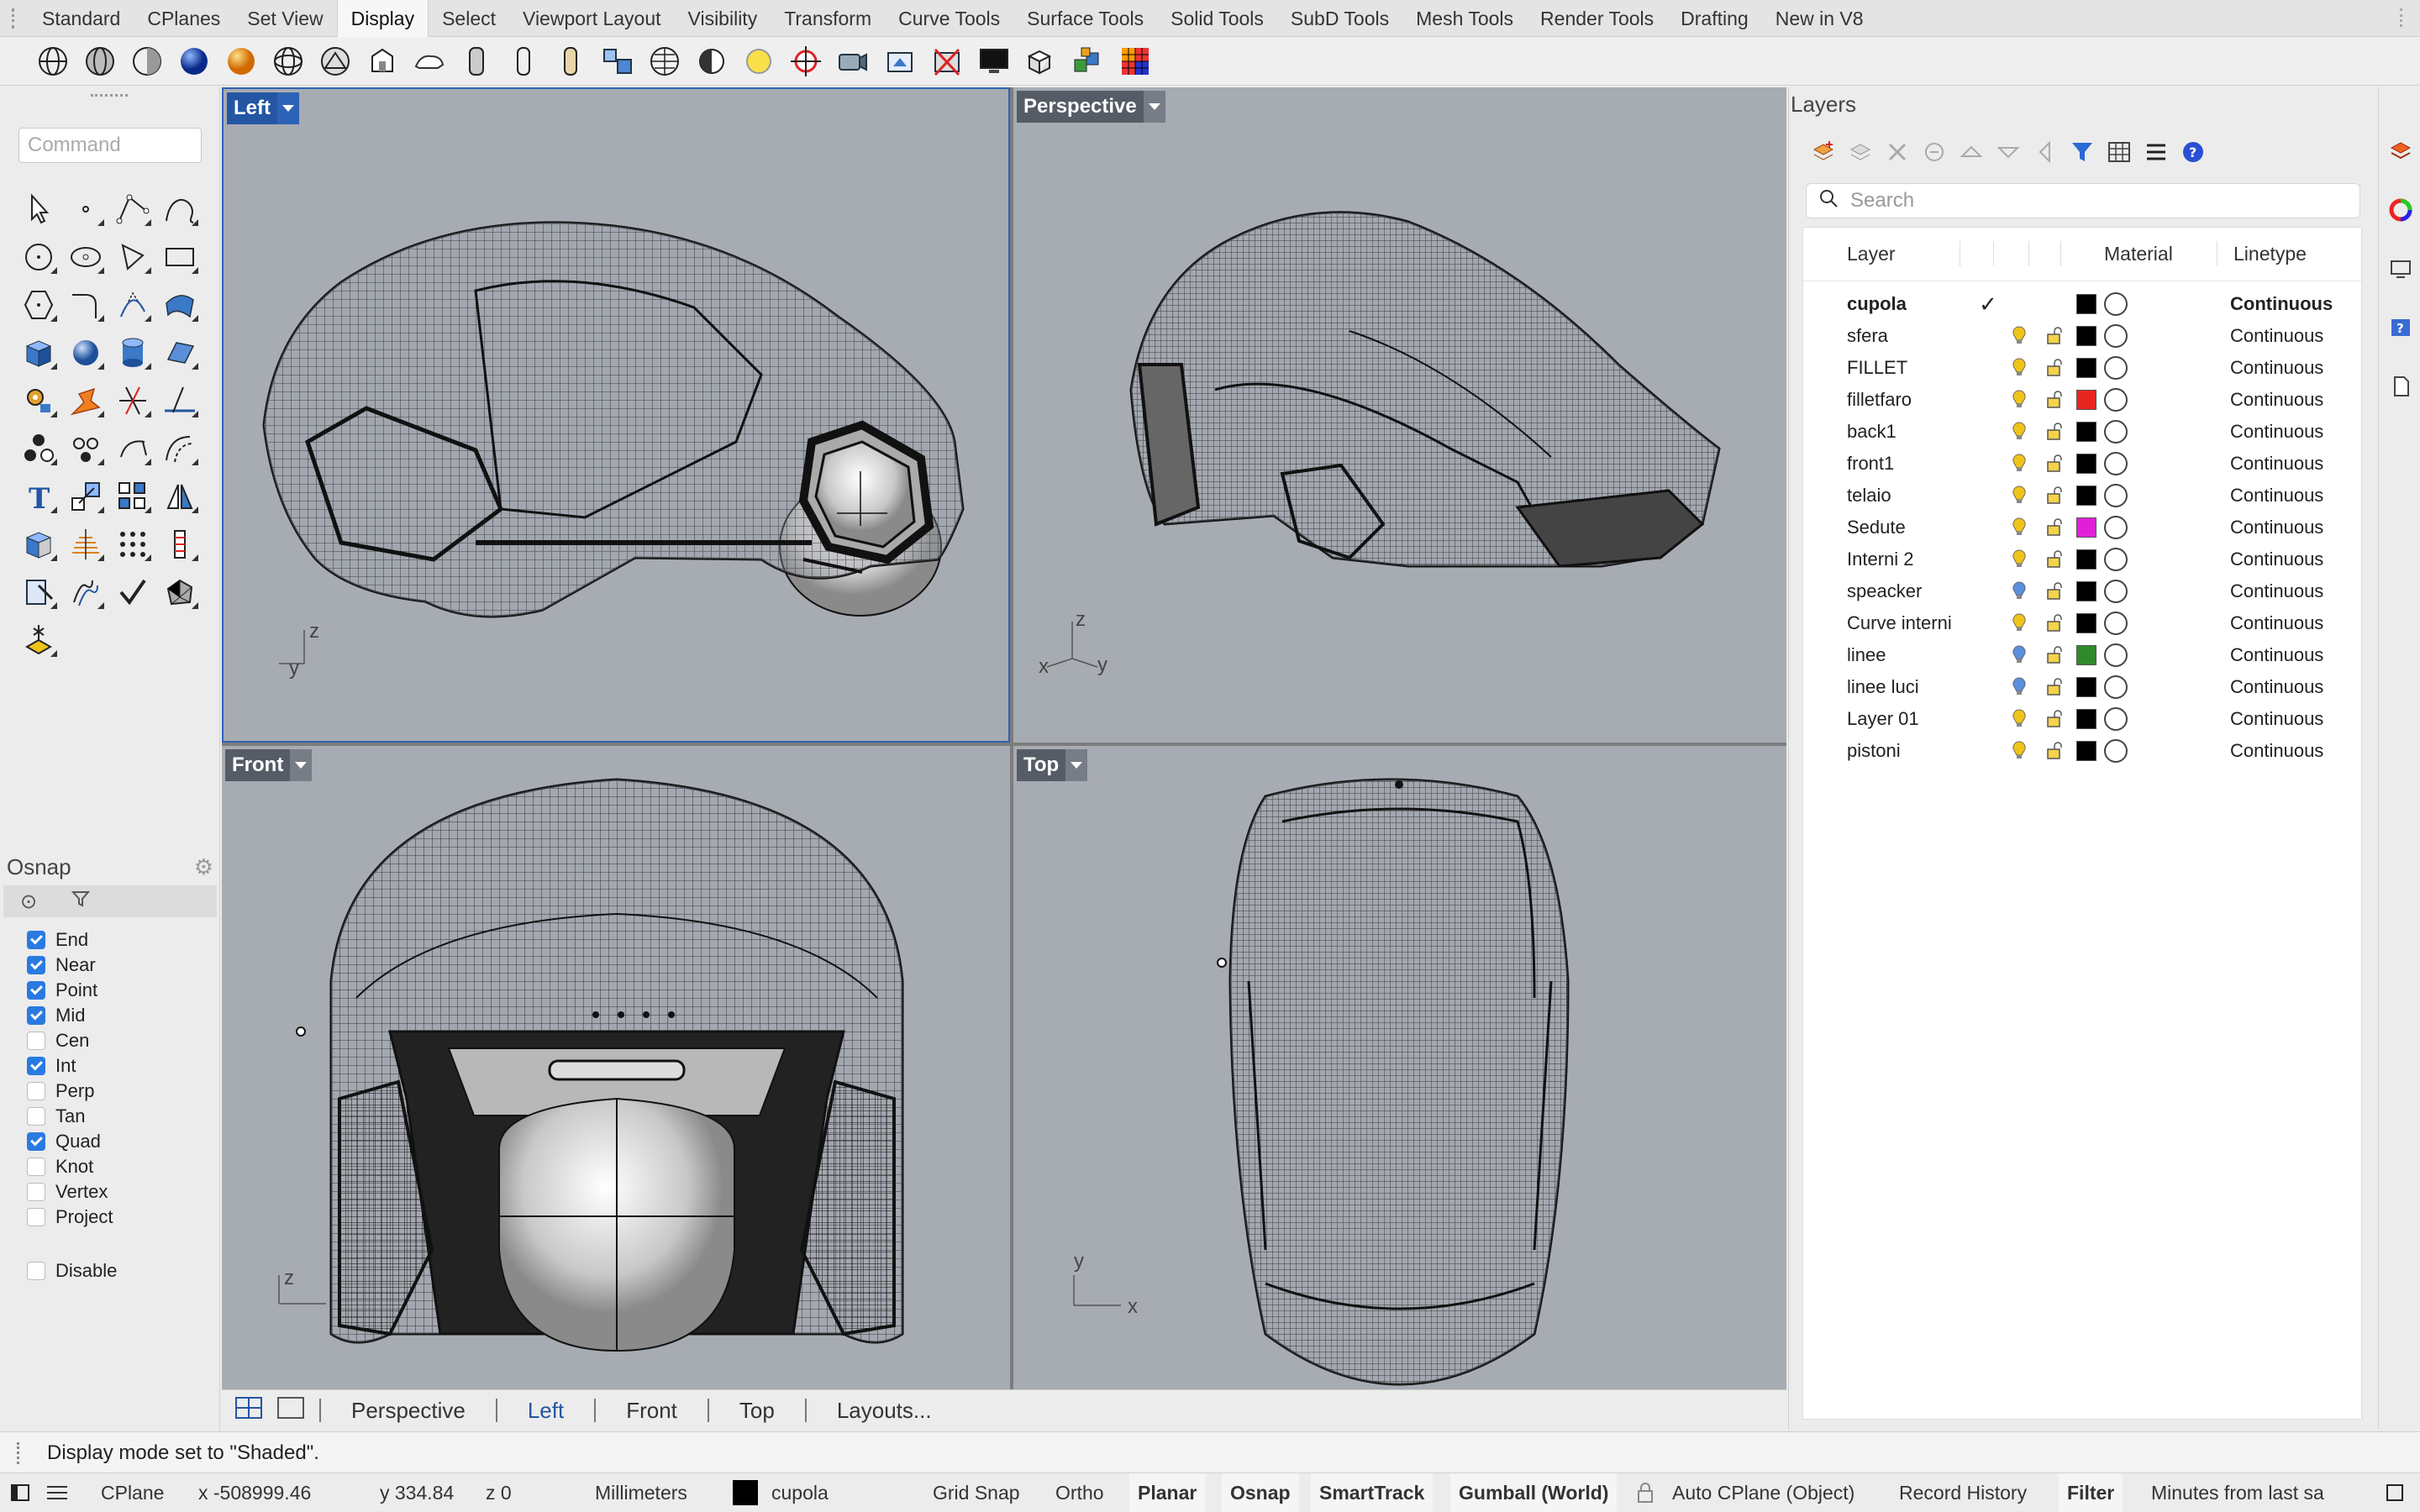  I want to click on arctic-mode-icon, so click(429, 61).